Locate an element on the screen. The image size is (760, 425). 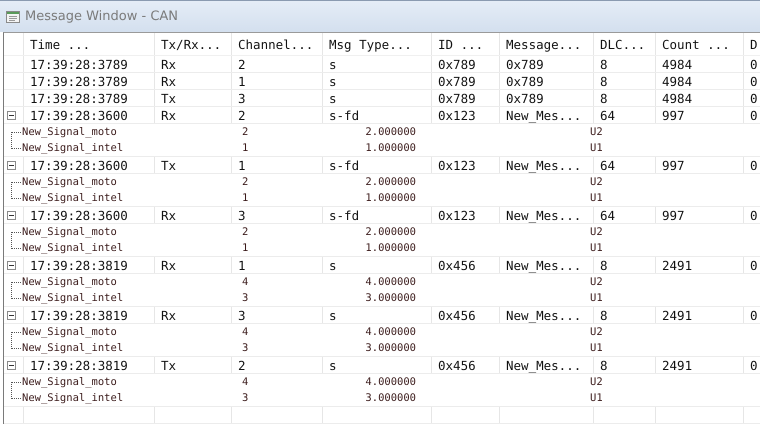
table-cell: 4984 is located at coordinates (677, 64).